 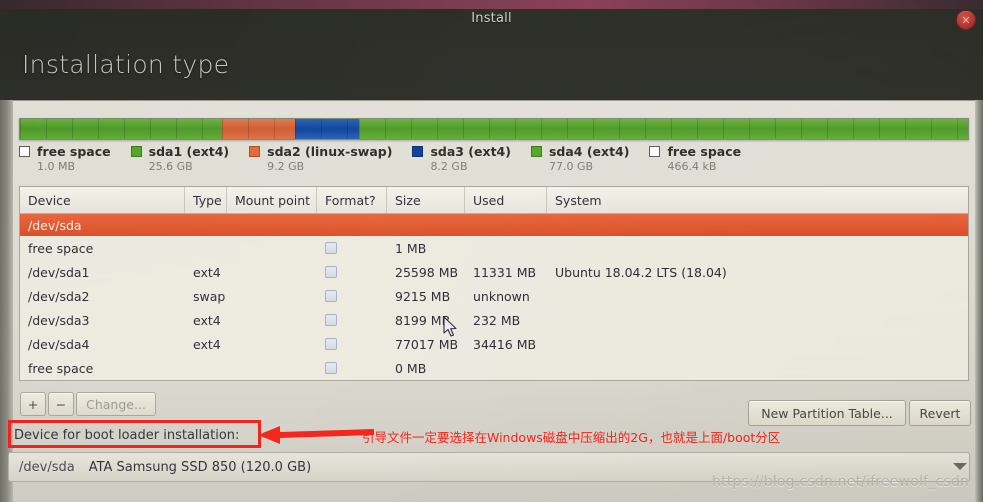 I want to click on column-header-system: System, so click(x=757, y=200).